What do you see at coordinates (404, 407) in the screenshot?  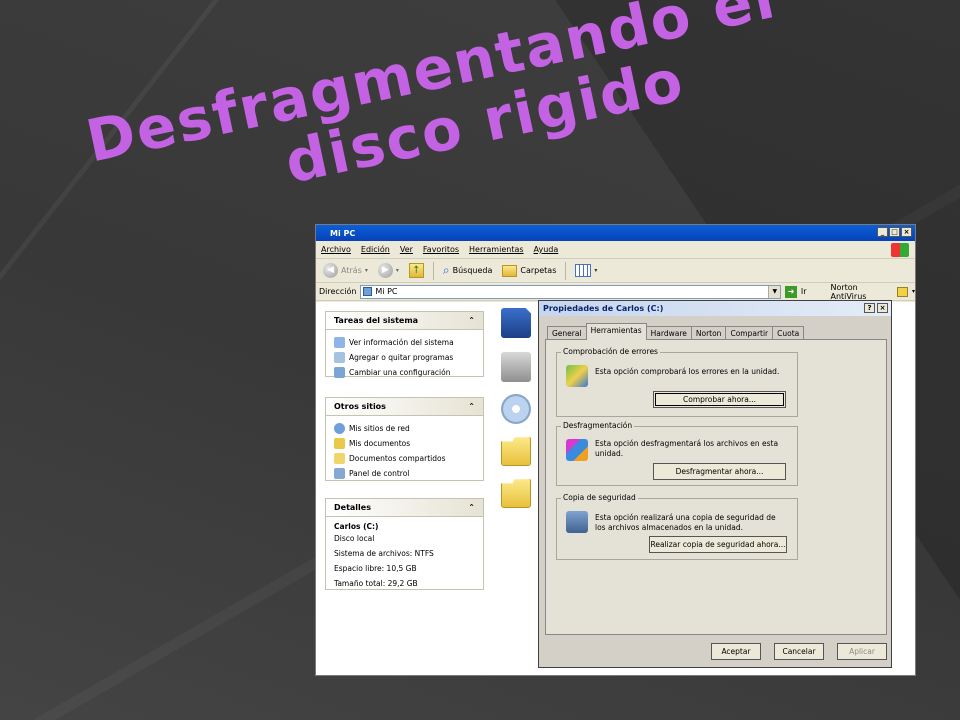 I see `other-places-header: Otros sitios ⌃` at bounding box center [404, 407].